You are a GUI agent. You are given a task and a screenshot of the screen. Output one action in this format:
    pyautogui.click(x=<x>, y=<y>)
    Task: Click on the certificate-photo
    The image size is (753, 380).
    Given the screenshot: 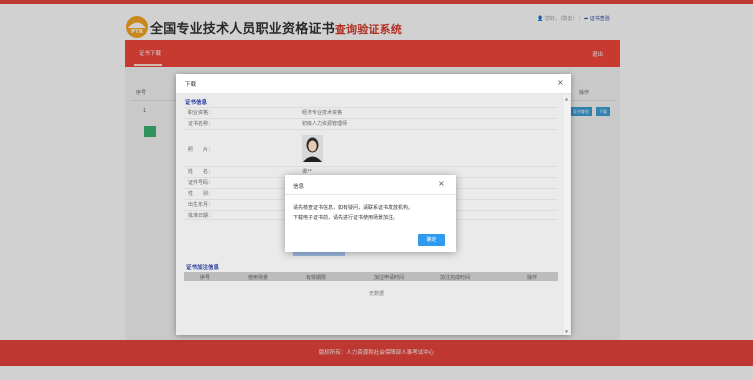 What is the action you would take?
    pyautogui.click(x=312, y=148)
    